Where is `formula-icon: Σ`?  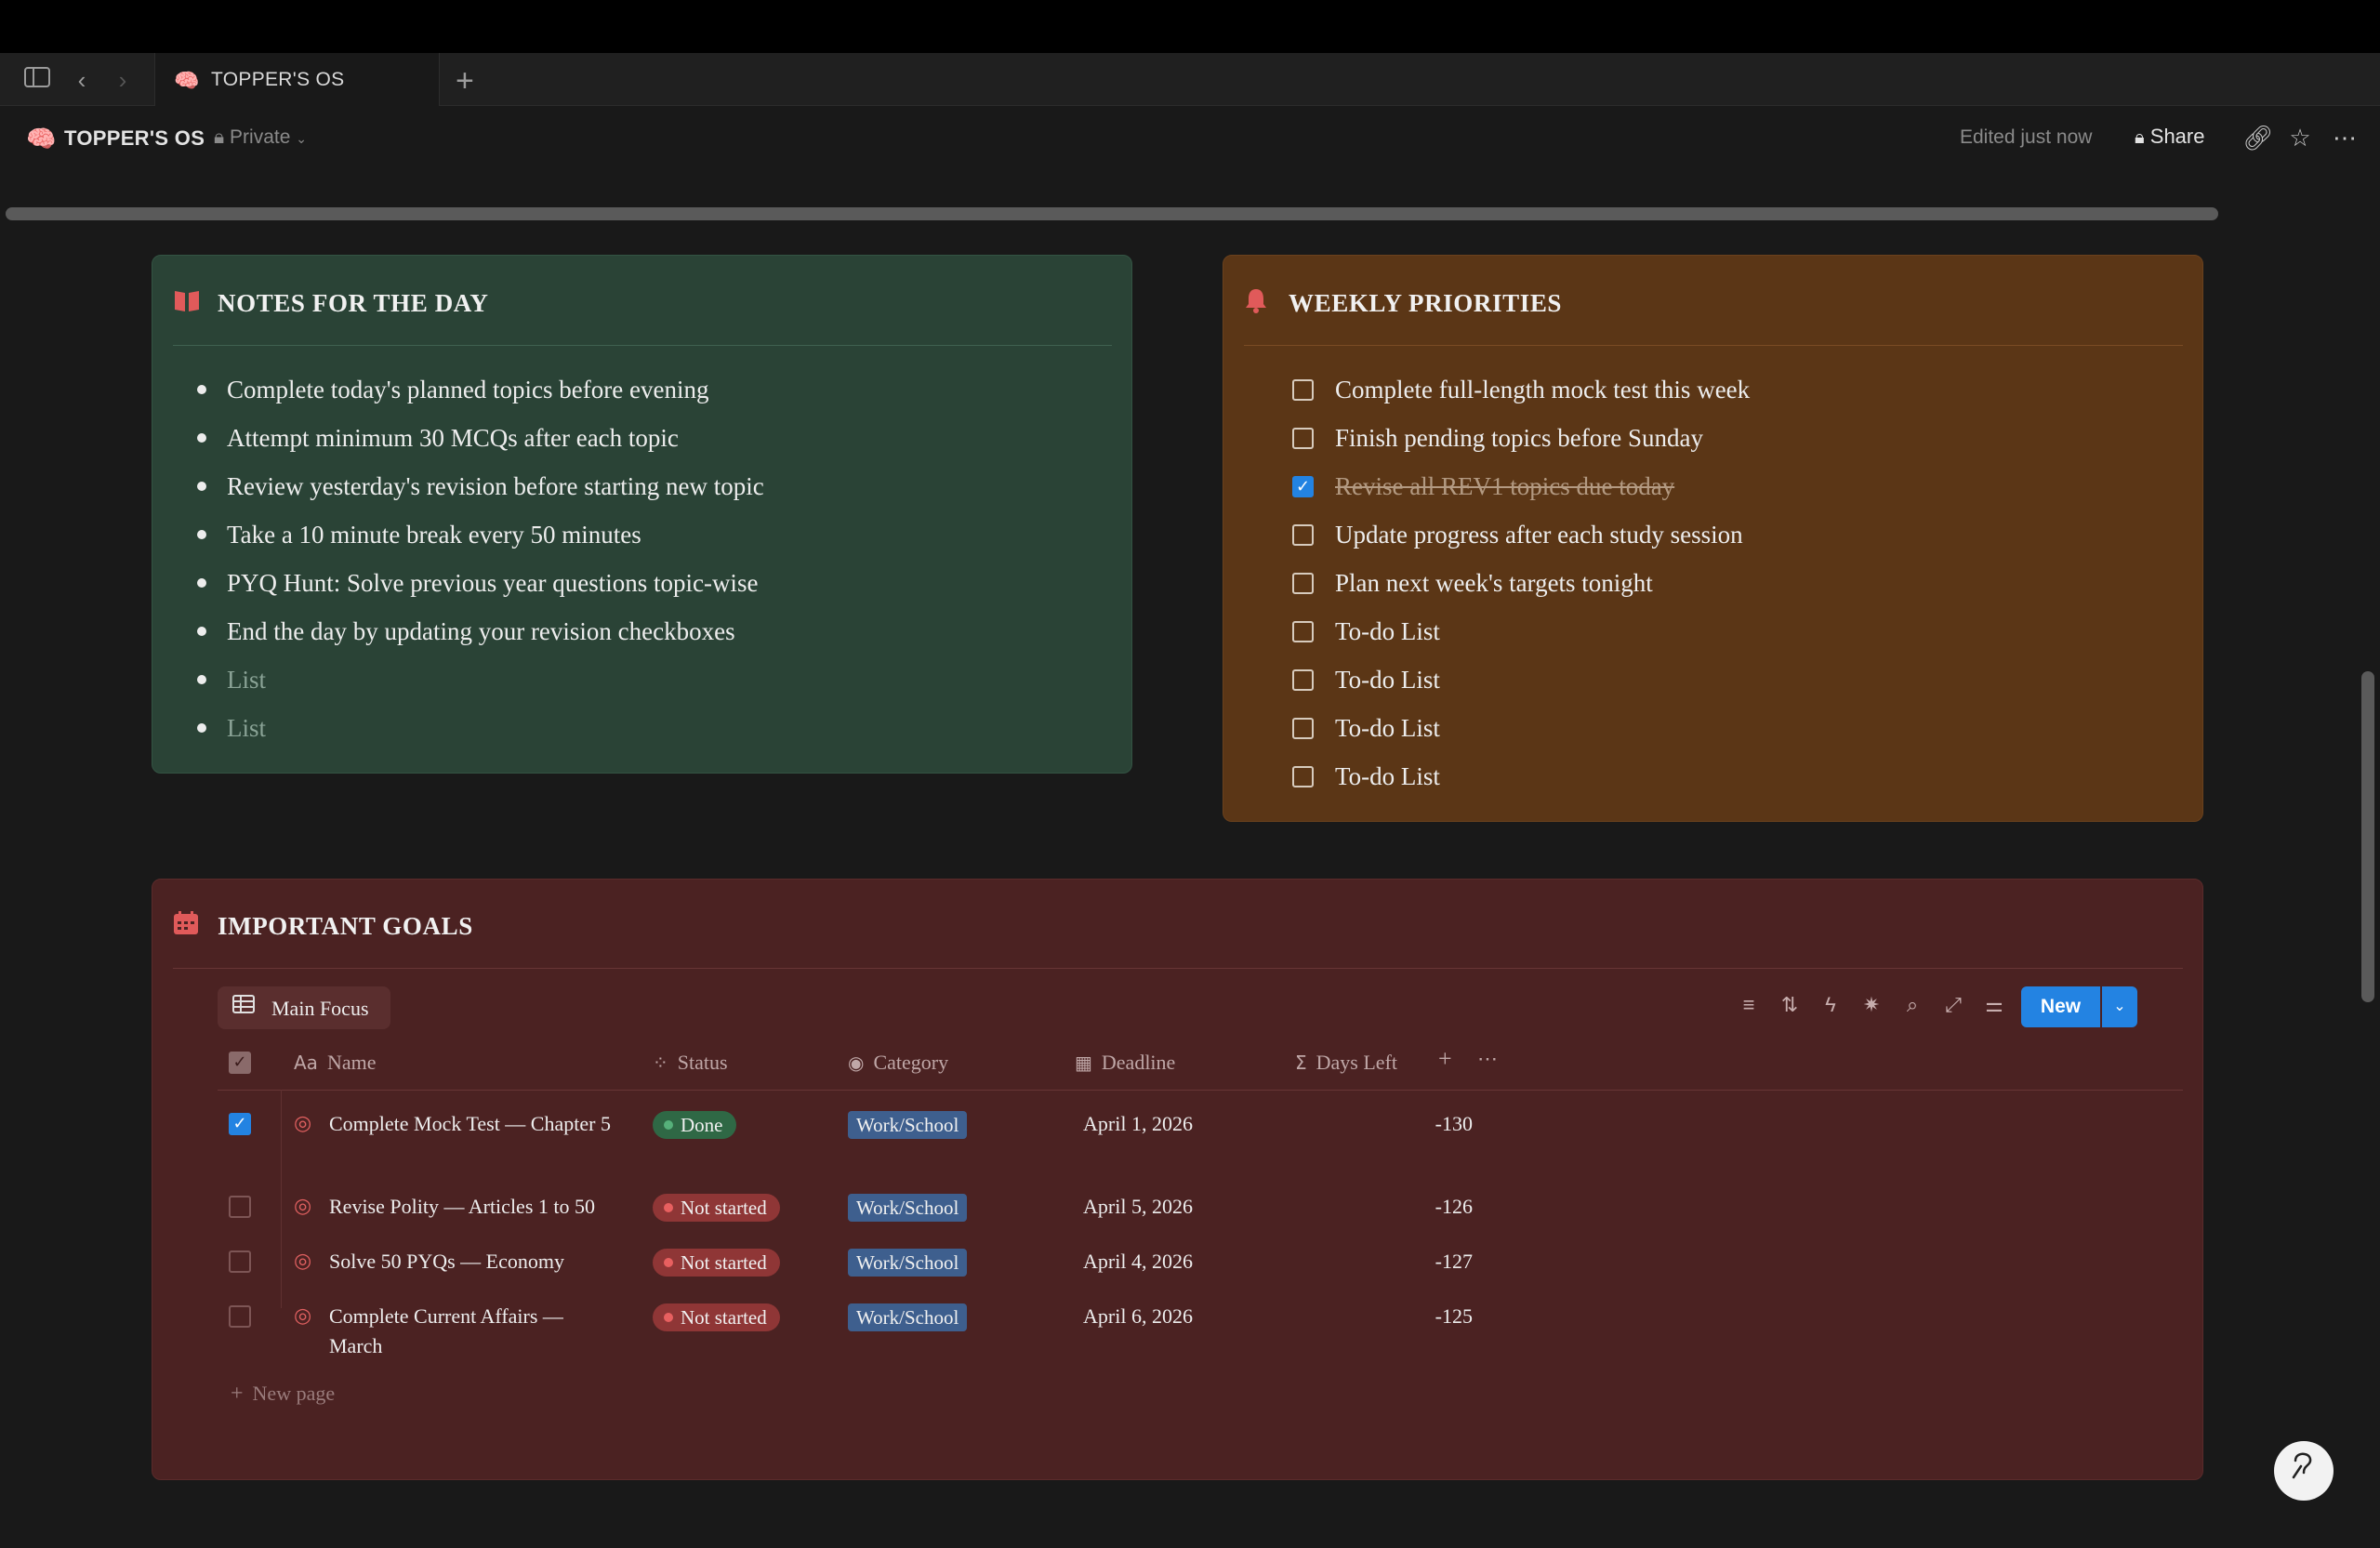
formula-icon: Σ is located at coordinates (1301, 1063).